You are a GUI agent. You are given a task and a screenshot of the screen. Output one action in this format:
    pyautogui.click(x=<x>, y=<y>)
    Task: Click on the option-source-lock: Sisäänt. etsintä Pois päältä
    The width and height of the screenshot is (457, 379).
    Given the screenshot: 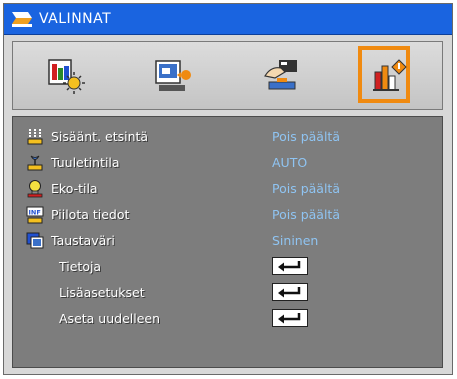 What is the action you would take?
    pyautogui.click(x=227, y=137)
    